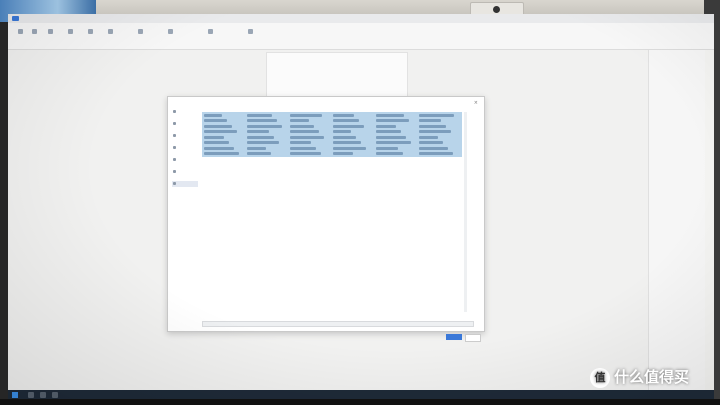 This screenshot has width=720, height=405. Describe the element at coordinates (496, 9) in the screenshot. I see `webcam-lens` at that location.